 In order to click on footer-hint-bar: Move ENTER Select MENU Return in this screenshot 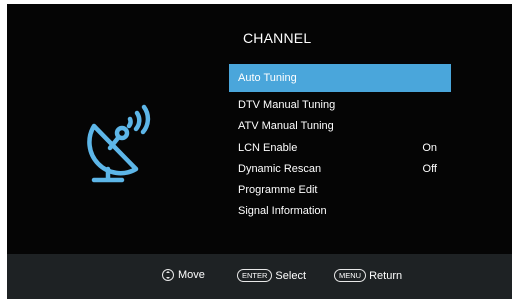, I will do `click(259, 276)`.